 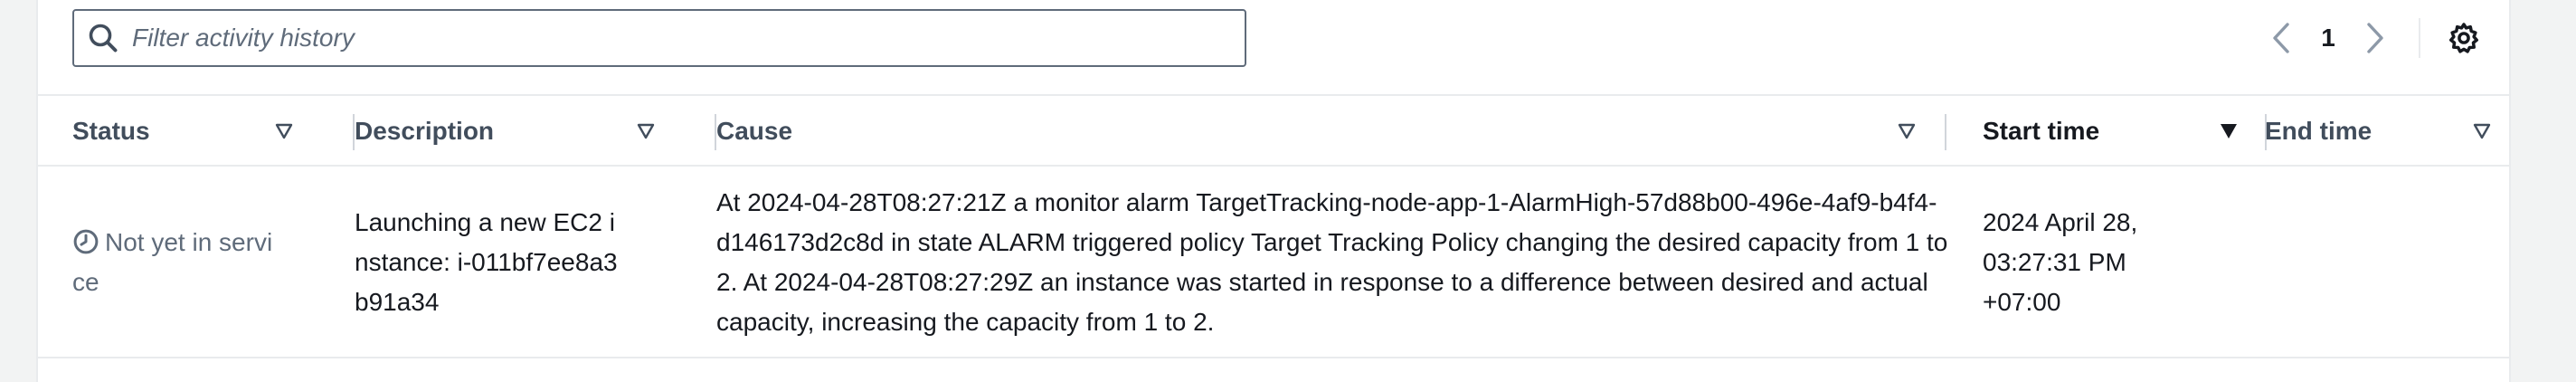 What do you see at coordinates (86, 242) in the screenshot?
I see `clock-icon` at bounding box center [86, 242].